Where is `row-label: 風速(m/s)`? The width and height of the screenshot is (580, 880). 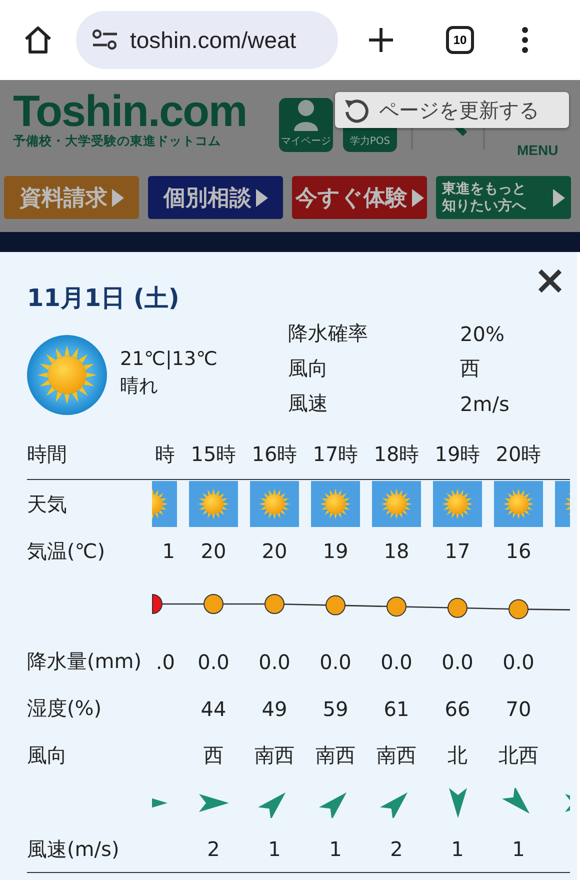 row-label: 風速(m/s) is located at coordinates (73, 849).